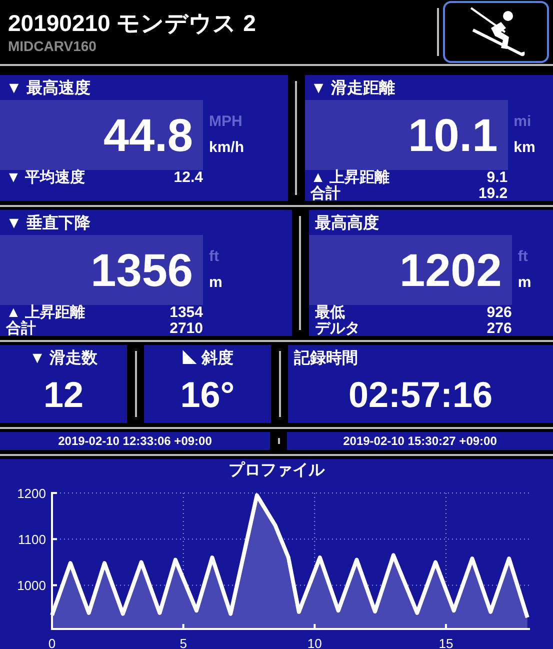  Describe the element at coordinates (346, 223) in the screenshot. I see `metric-label: 最高高度` at that location.